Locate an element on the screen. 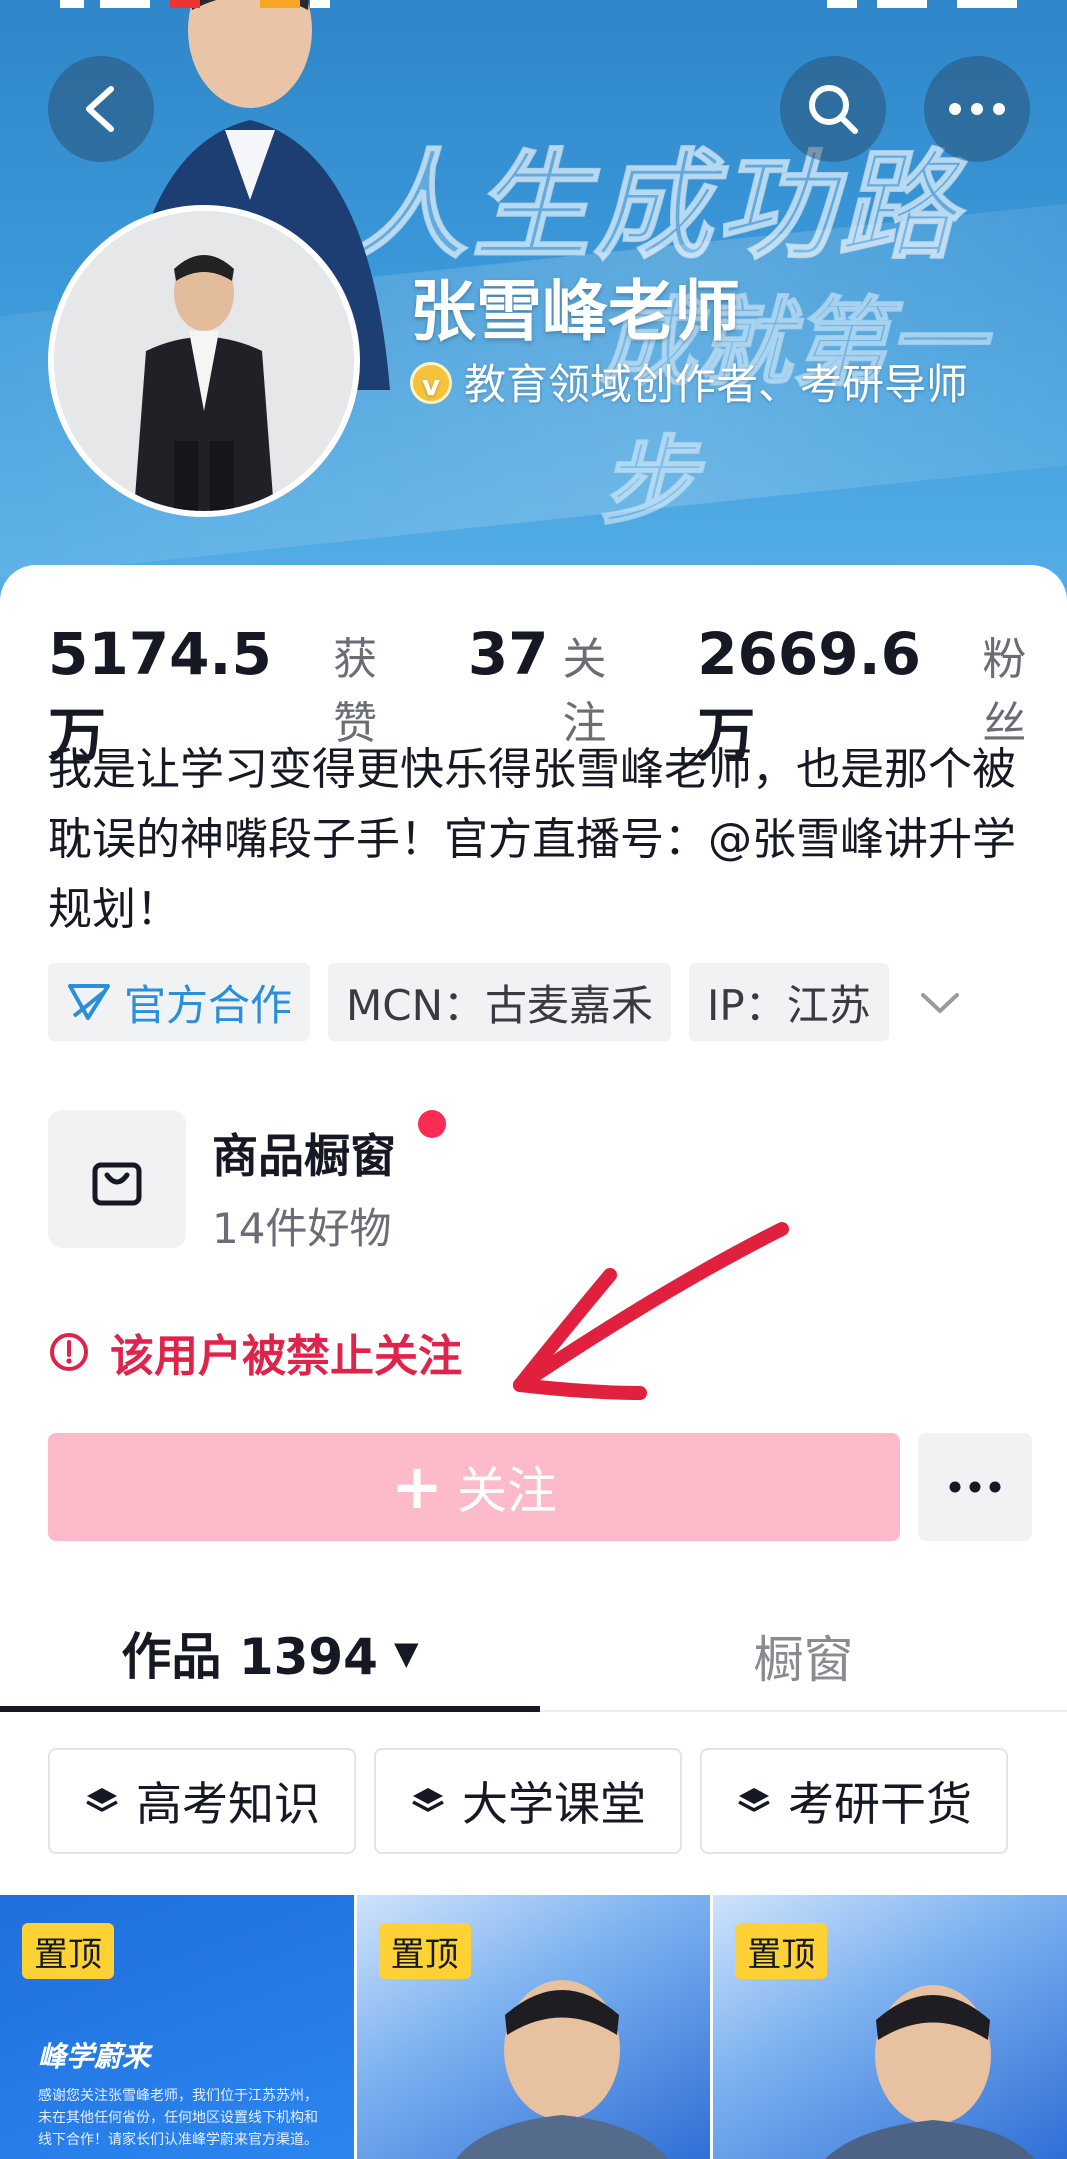 Image resolution: width=1067 pixels, height=2159 pixels. thumbnail-logo-text: 峰学蔚来 is located at coordinates (94, 2056).